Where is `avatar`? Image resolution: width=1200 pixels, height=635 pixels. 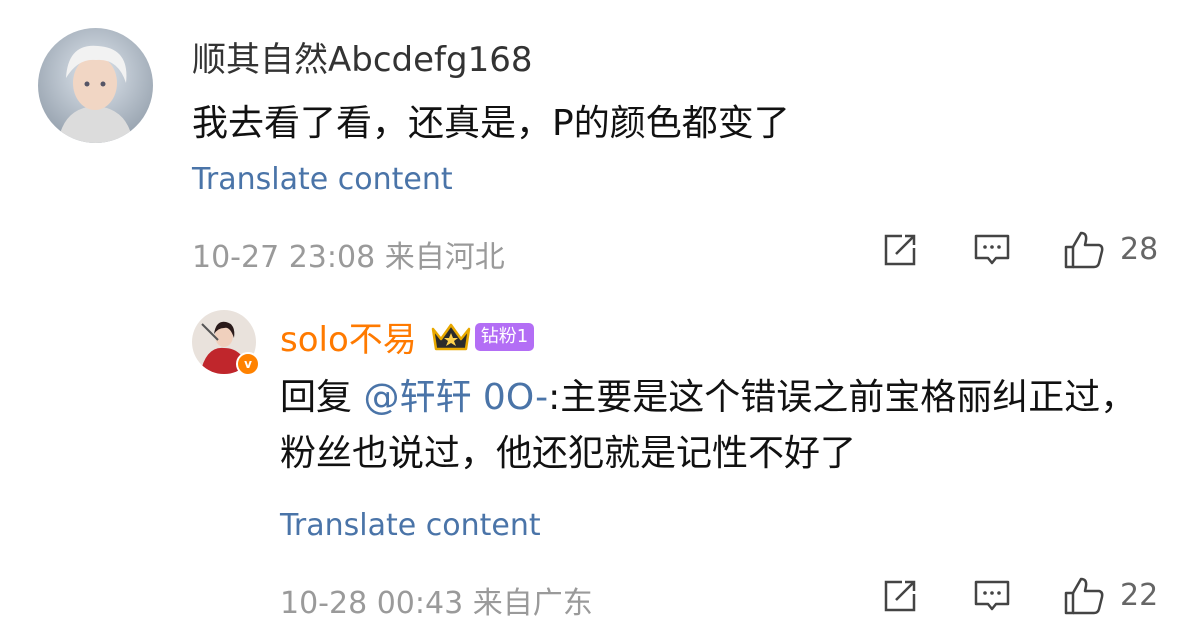 avatar is located at coordinates (95, 85).